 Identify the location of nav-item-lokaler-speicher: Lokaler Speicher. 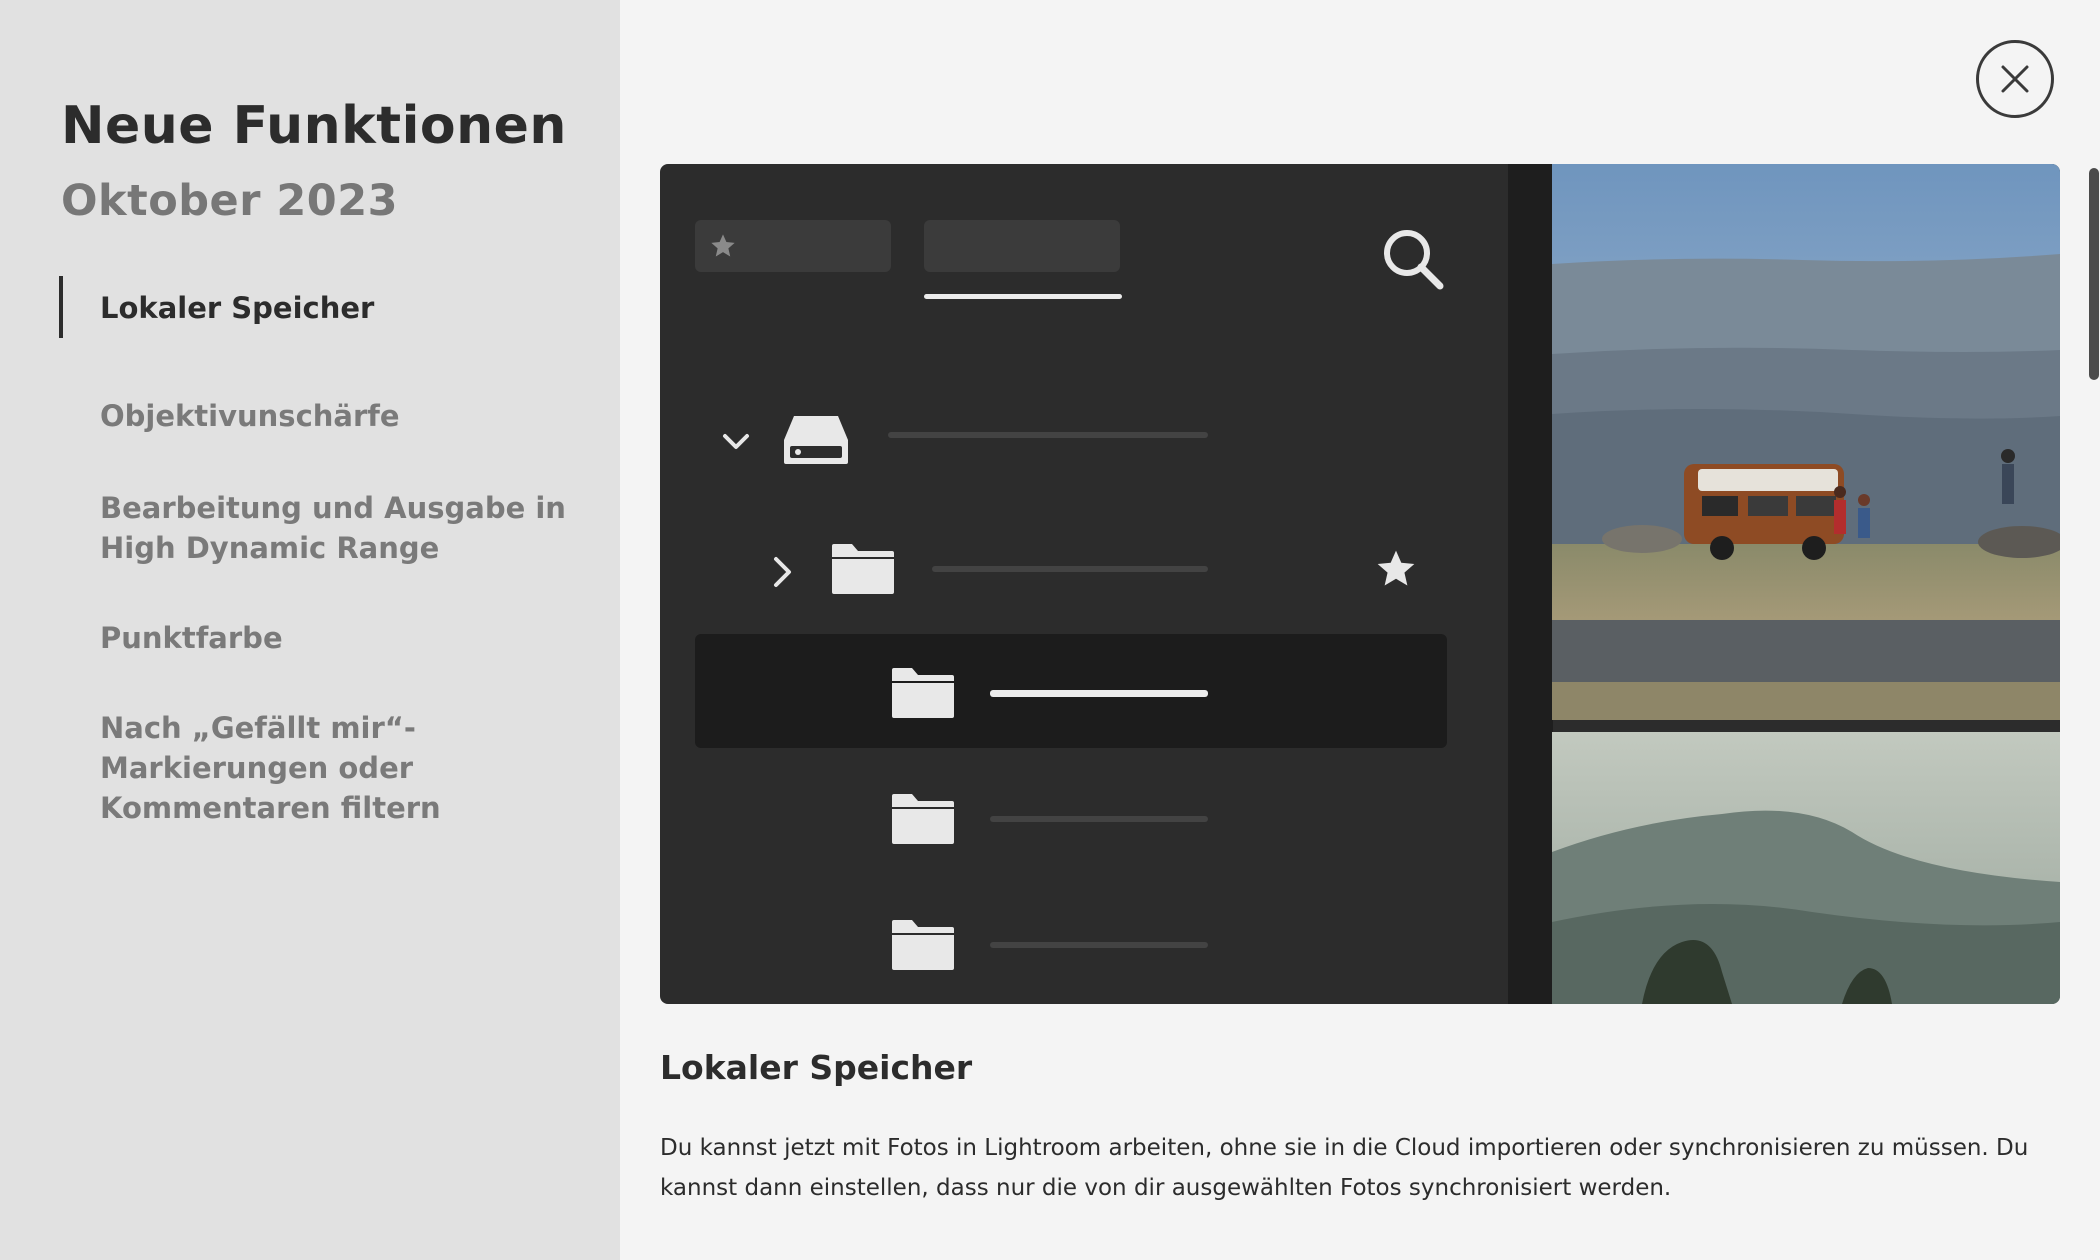
(345, 308).